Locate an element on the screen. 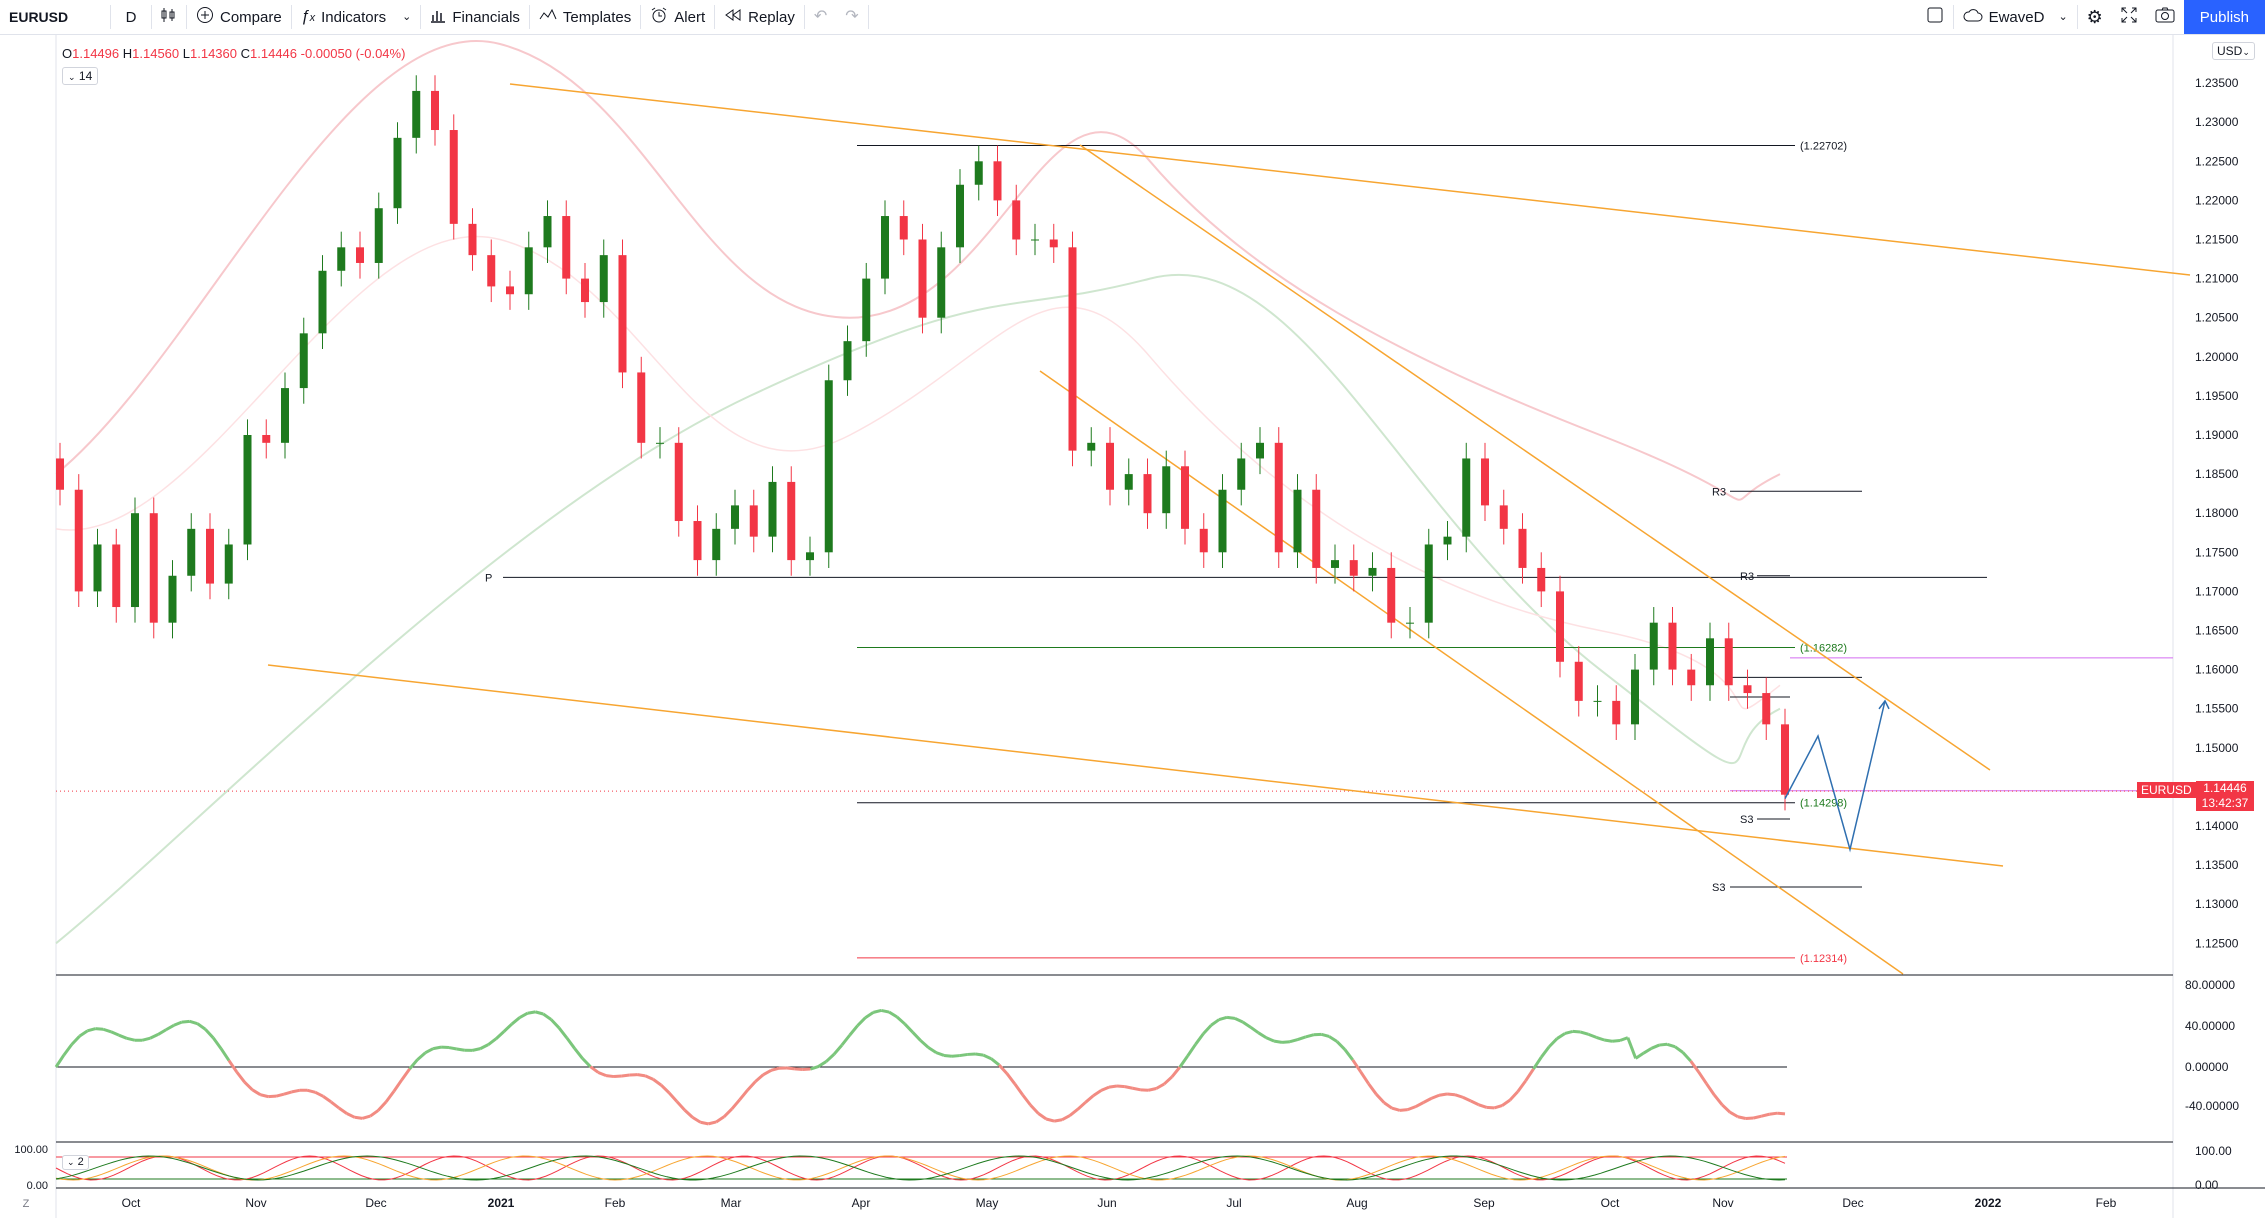  oscillator-legend-toggle: ⌄ 2 is located at coordinates (75, 1162).